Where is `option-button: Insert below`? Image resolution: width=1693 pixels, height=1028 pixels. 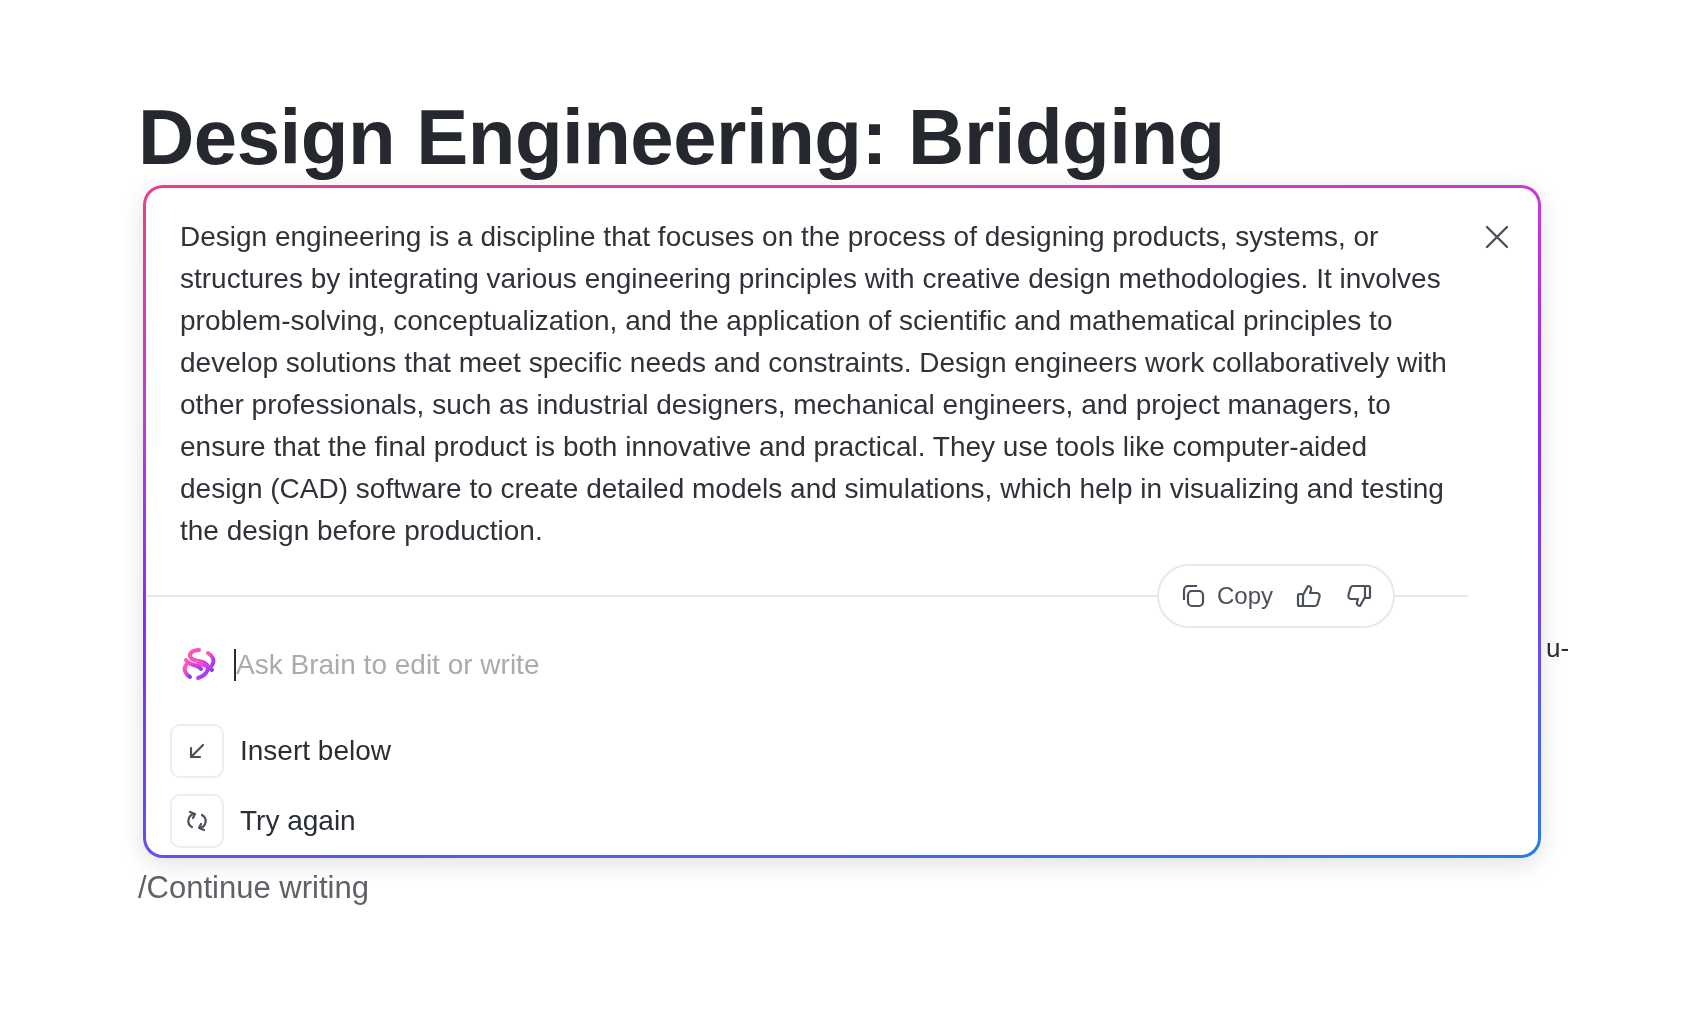
option-button: Insert below is located at coordinates (280, 751).